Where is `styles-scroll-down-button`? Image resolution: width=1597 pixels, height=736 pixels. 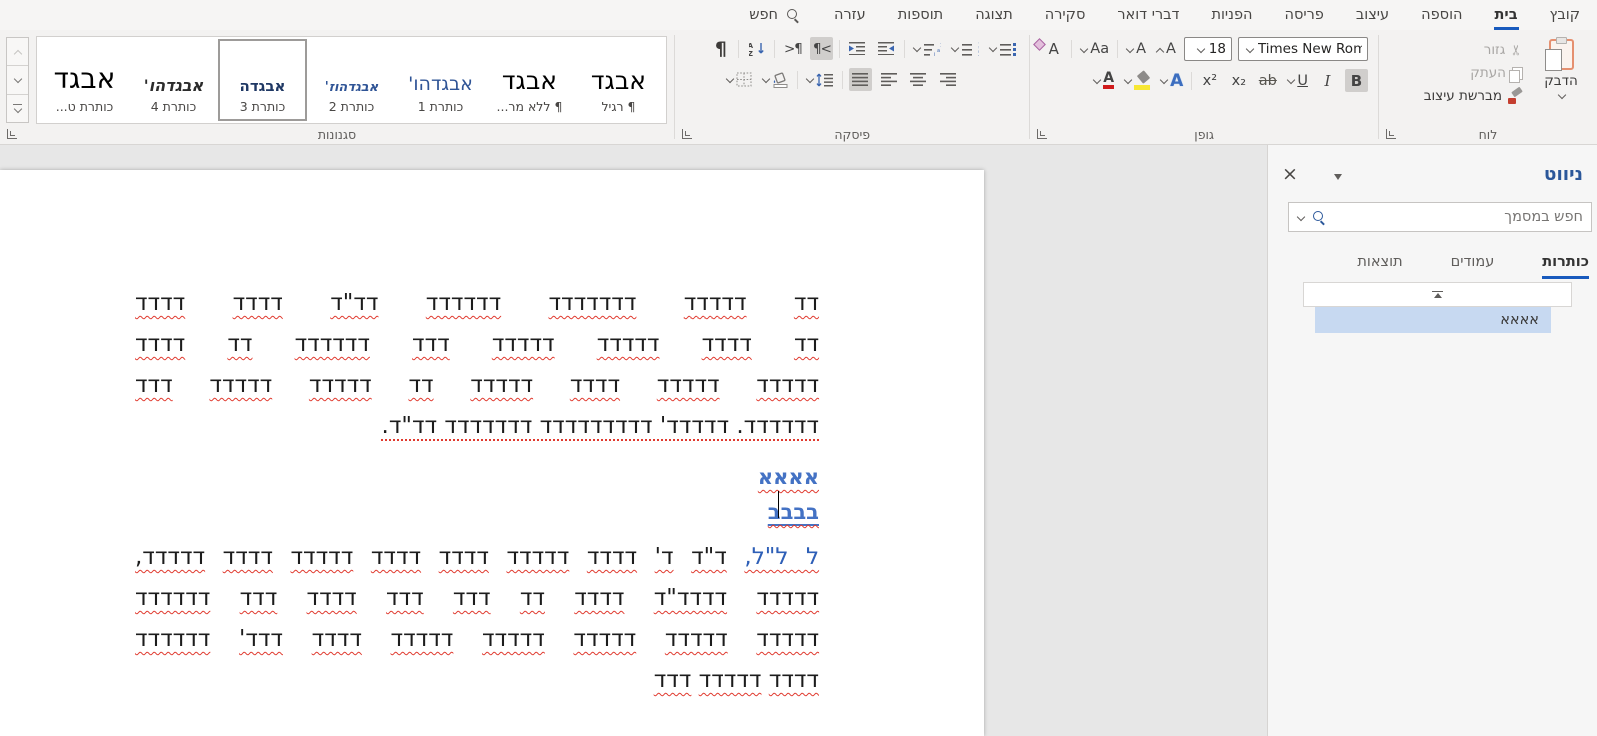 styles-scroll-down-button is located at coordinates (17, 80).